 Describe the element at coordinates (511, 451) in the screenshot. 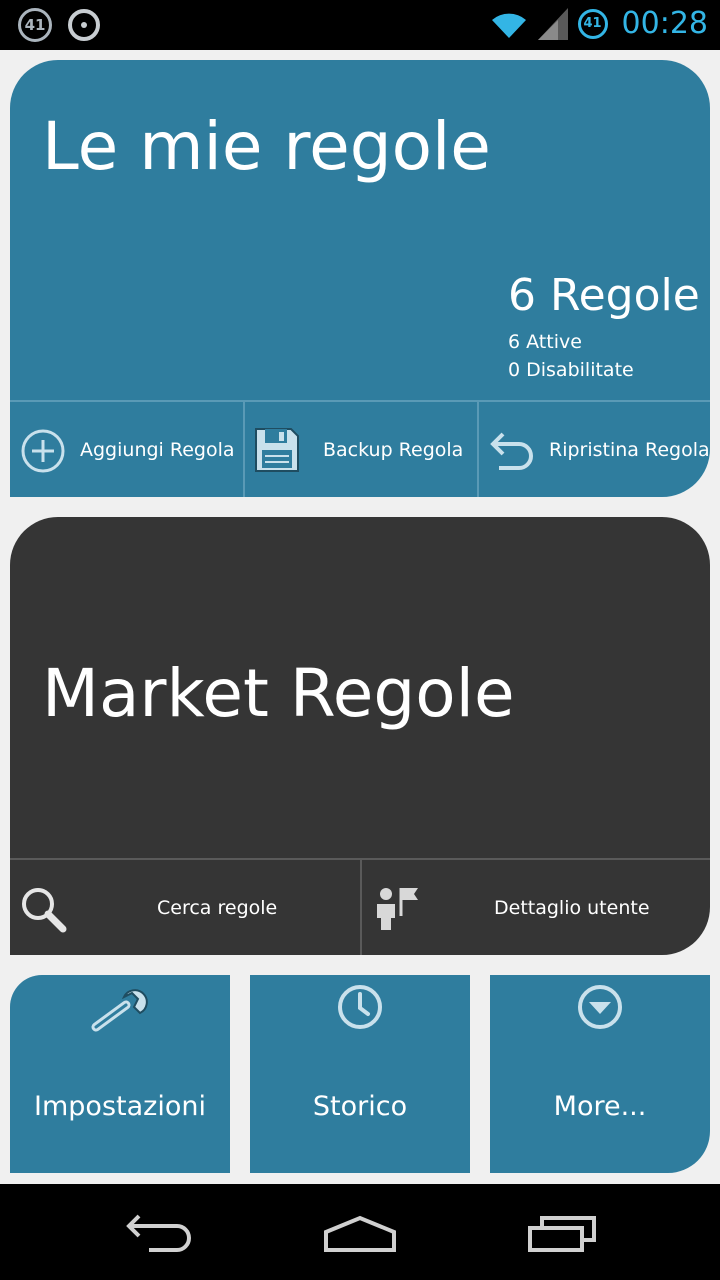

I see `undo-arrow-icon` at that location.